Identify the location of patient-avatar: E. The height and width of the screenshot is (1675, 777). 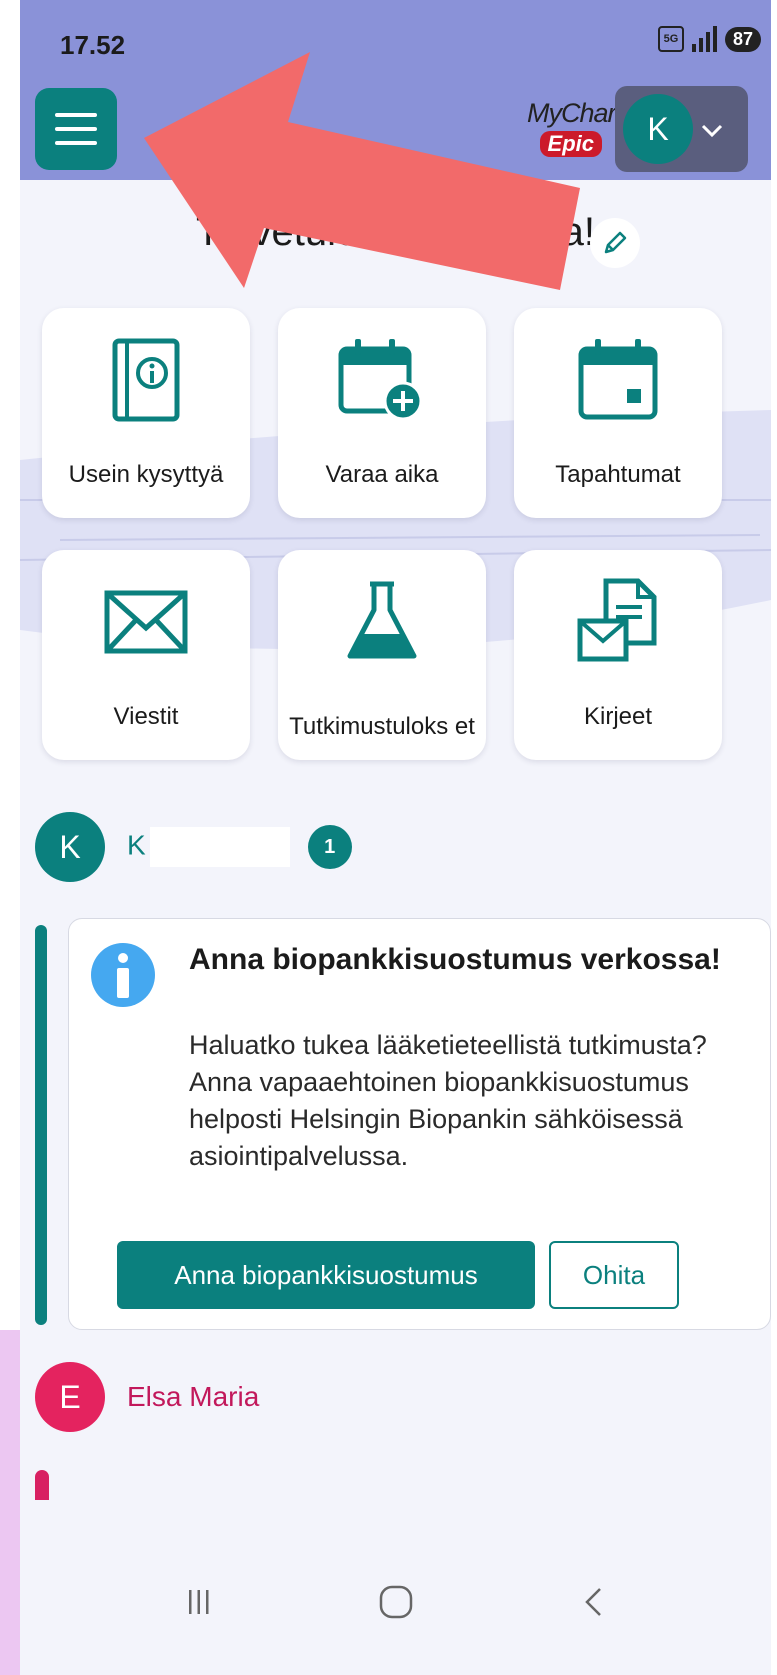
(70, 1397).